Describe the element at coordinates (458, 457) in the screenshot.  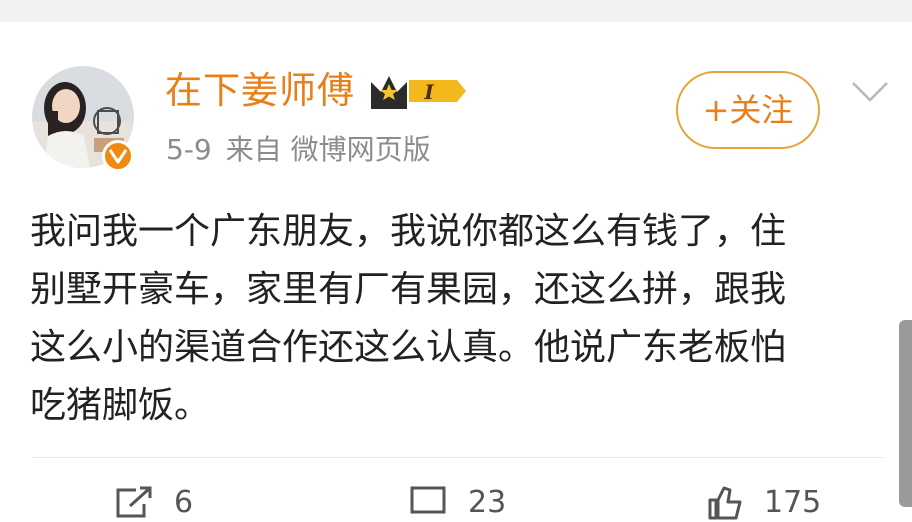
I see `divider` at that location.